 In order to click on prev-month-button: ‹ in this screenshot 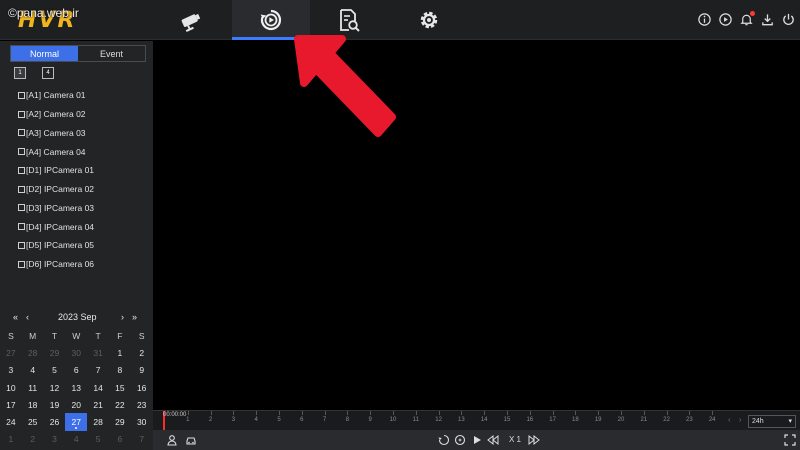, I will do `click(27, 317)`.